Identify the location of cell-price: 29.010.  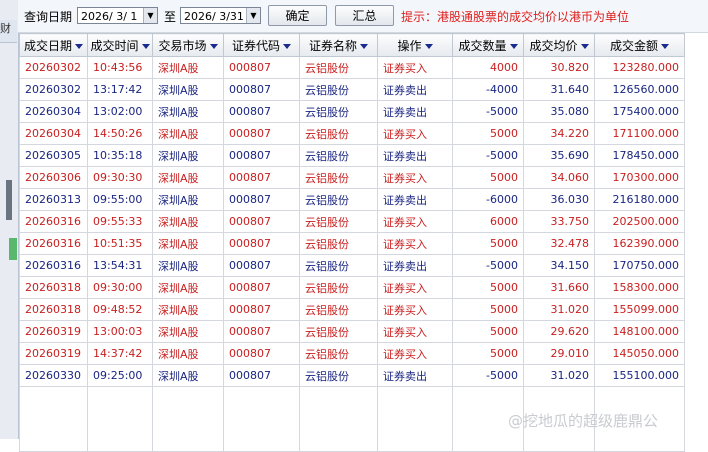
(559, 353).